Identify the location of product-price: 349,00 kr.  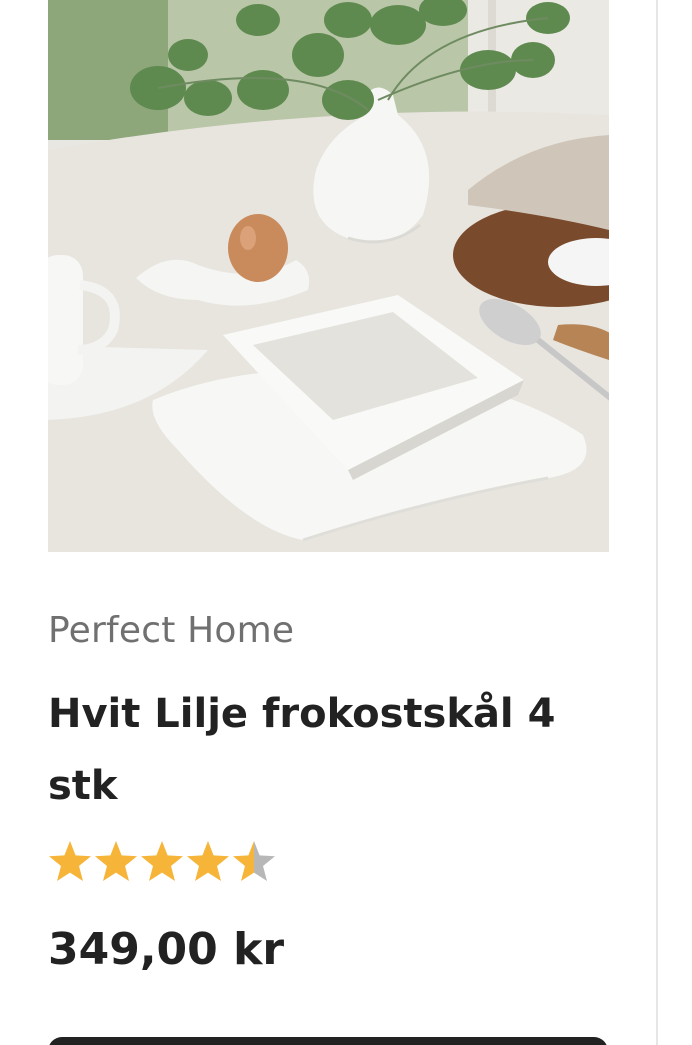
(166, 949).